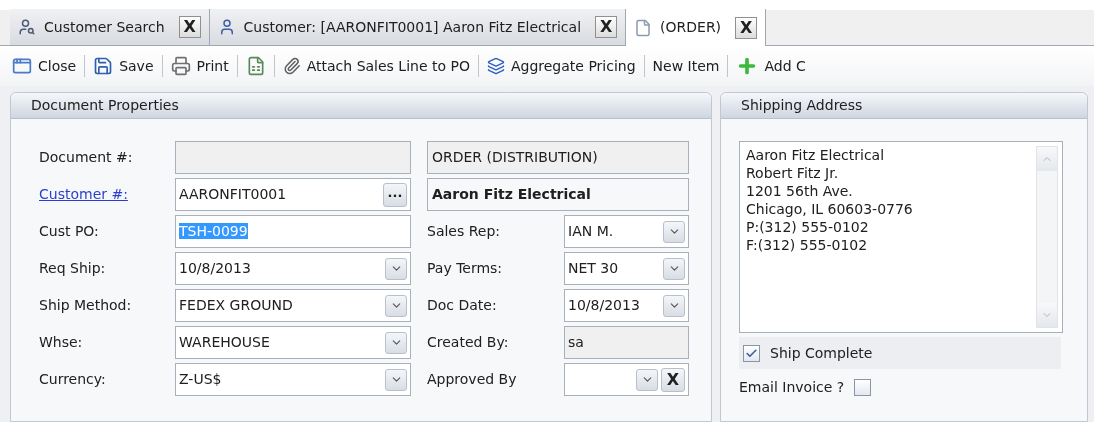 This screenshot has height=422, width=1094. What do you see at coordinates (86, 157) in the screenshot?
I see `field-label: Document #:` at bounding box center [86, 157].